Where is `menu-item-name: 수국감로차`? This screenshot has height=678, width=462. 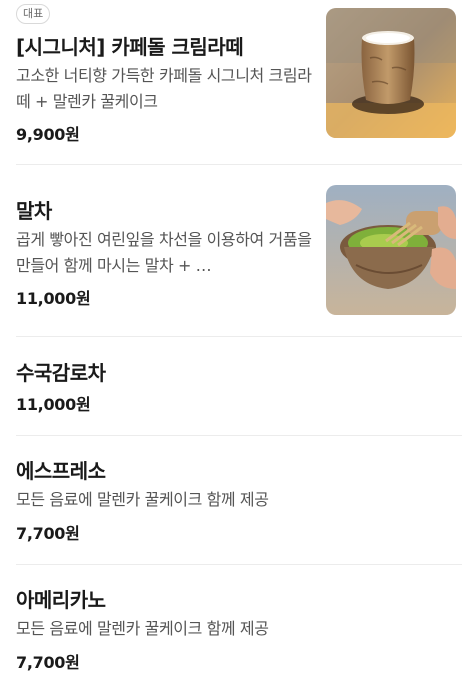
menu-item-name: 수국감로차 is located at coordinates (61, 373).